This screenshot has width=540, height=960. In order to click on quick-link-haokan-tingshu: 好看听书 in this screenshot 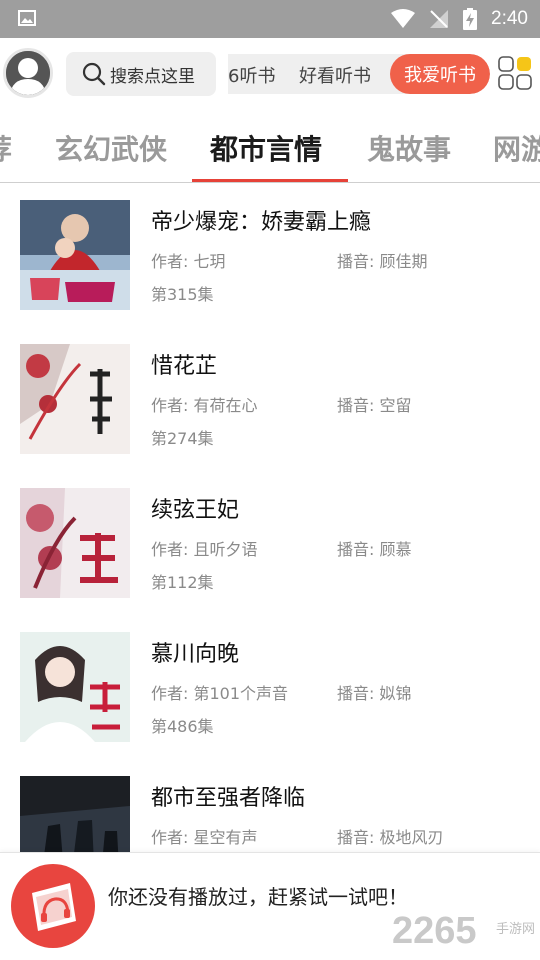, I will do `click(335, 75)`.